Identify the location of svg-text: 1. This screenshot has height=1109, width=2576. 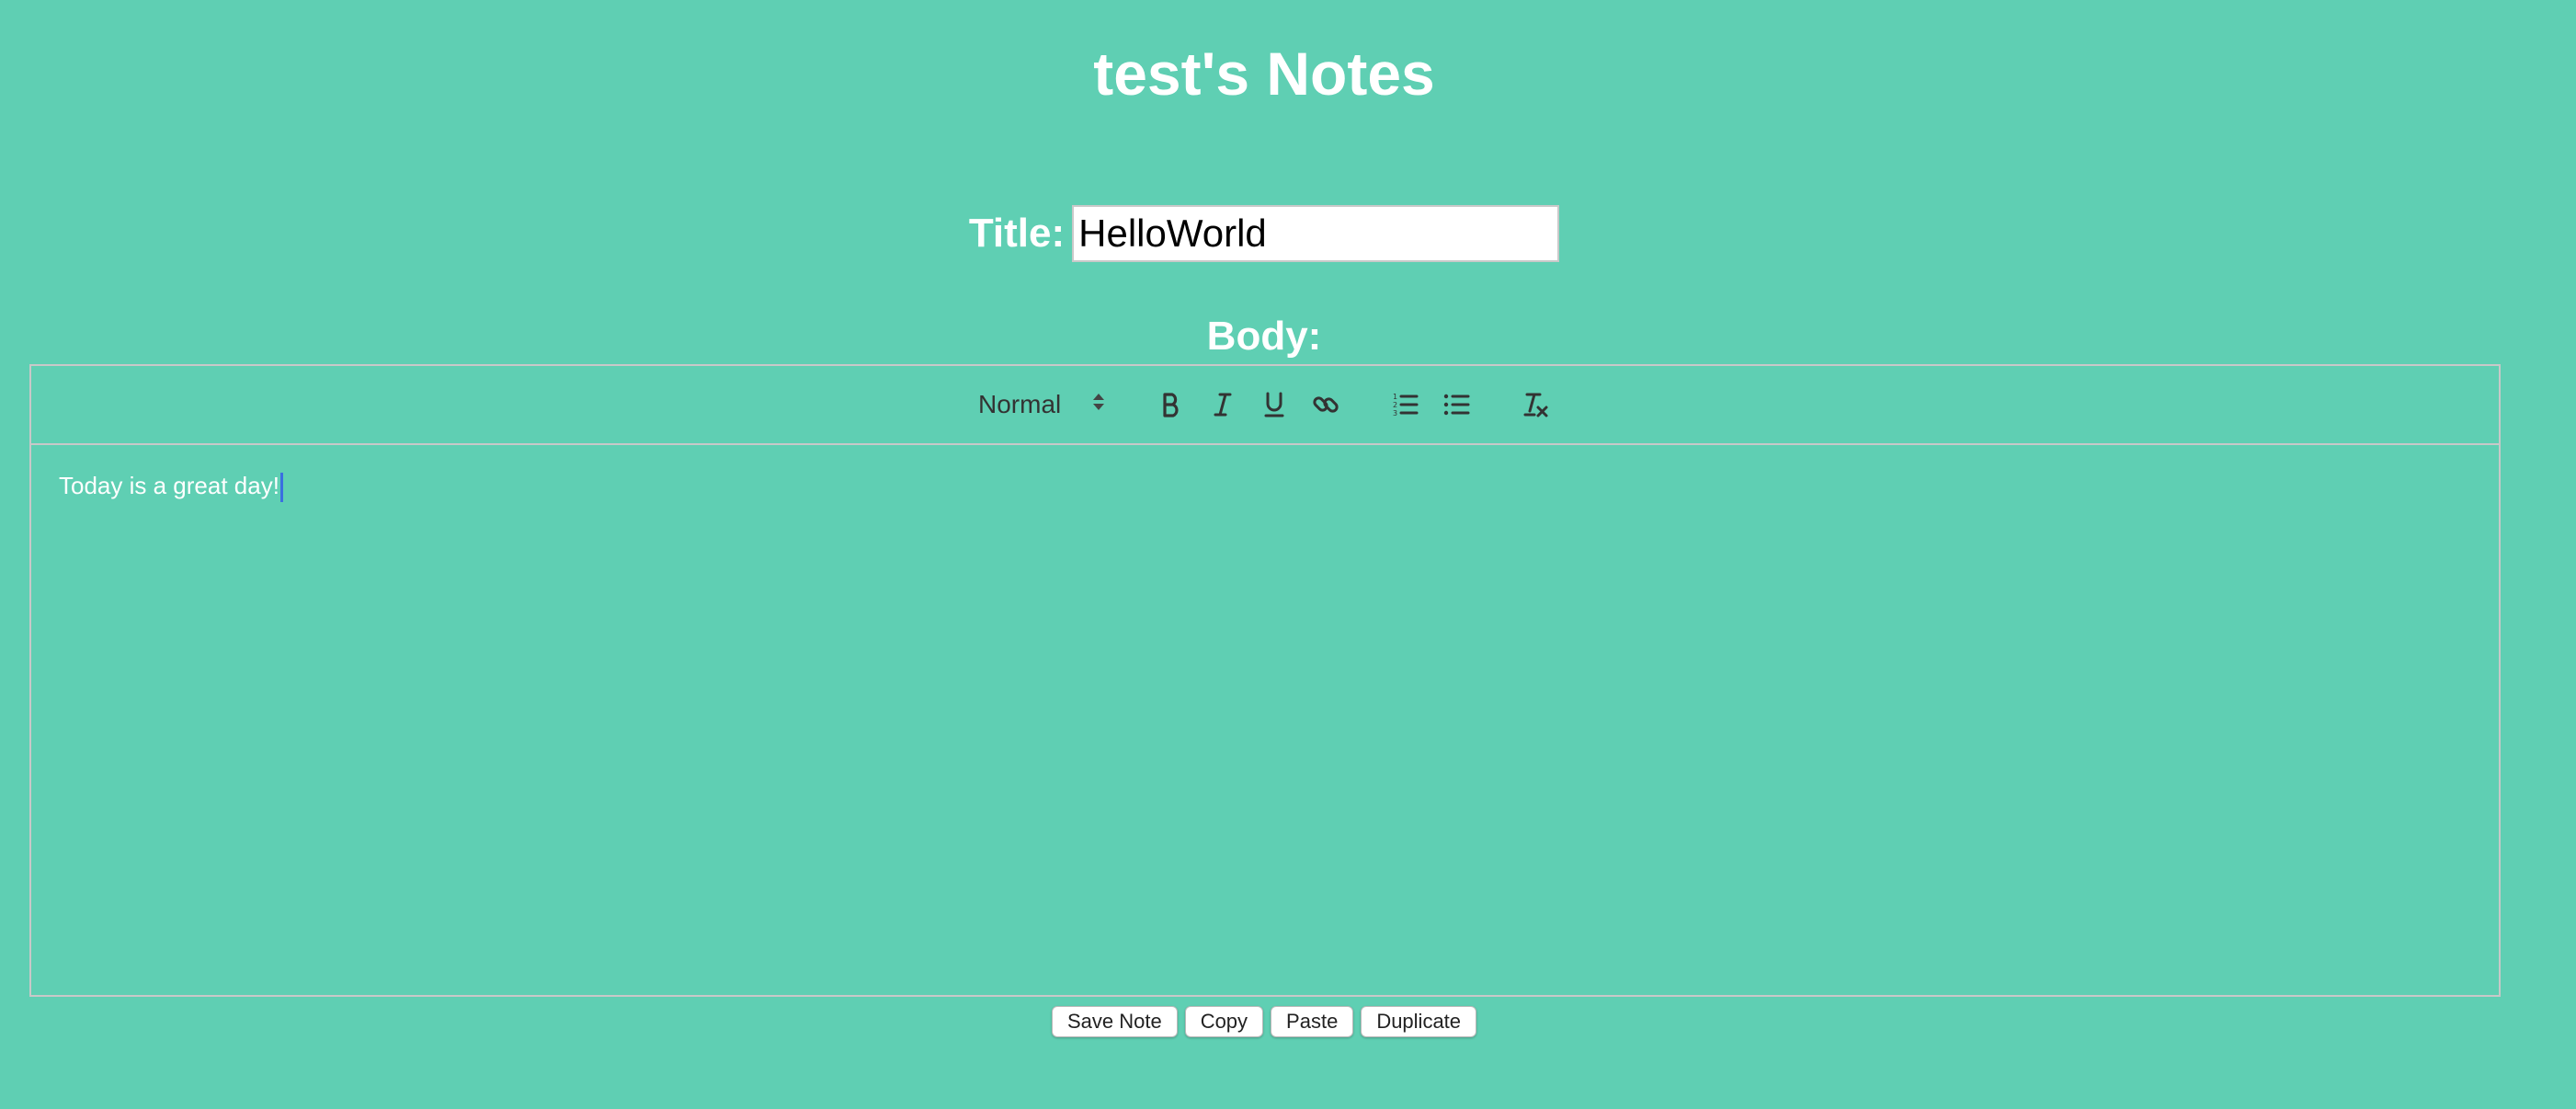
(1395, 397).